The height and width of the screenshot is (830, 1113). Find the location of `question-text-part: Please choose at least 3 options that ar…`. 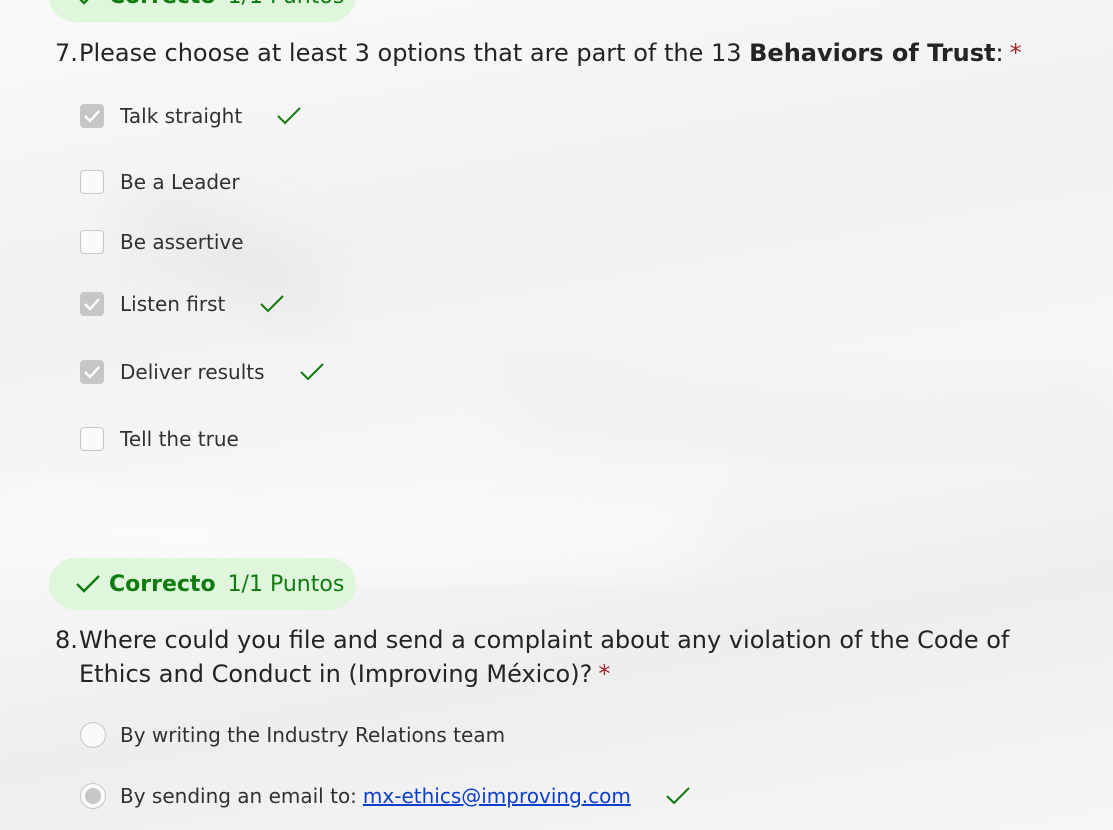

question-text-part: Please choose at least 3 options that ar… is located at coordinates (414, 53).